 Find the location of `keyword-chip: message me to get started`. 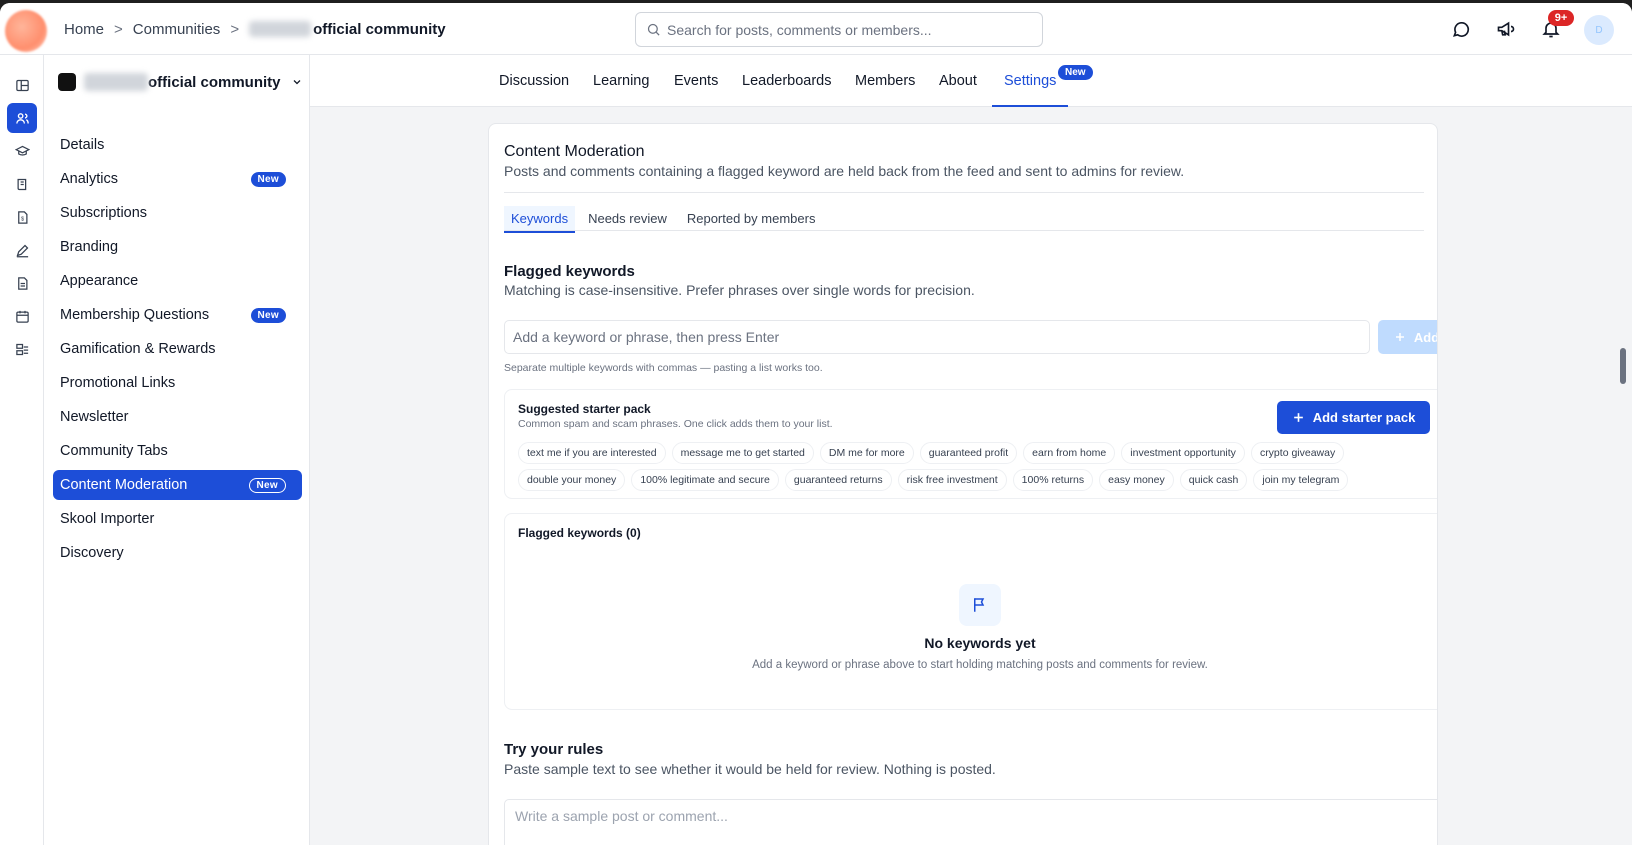

keyword-chip: message me to get started is located at coordinates (742, 453).